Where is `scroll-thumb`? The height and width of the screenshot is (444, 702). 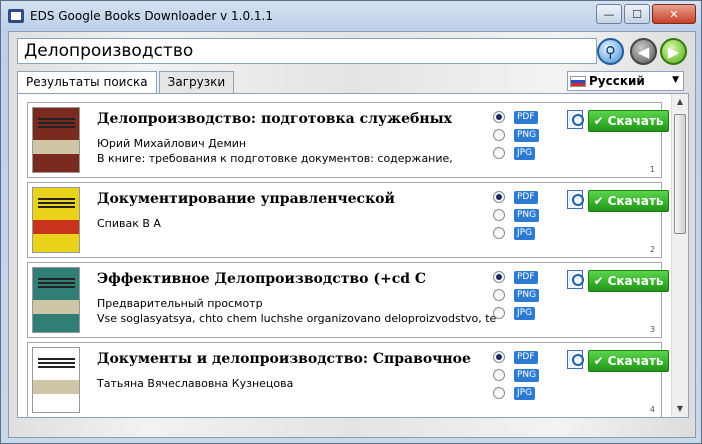
scroll-thumb is located at coordinates (680, 174).